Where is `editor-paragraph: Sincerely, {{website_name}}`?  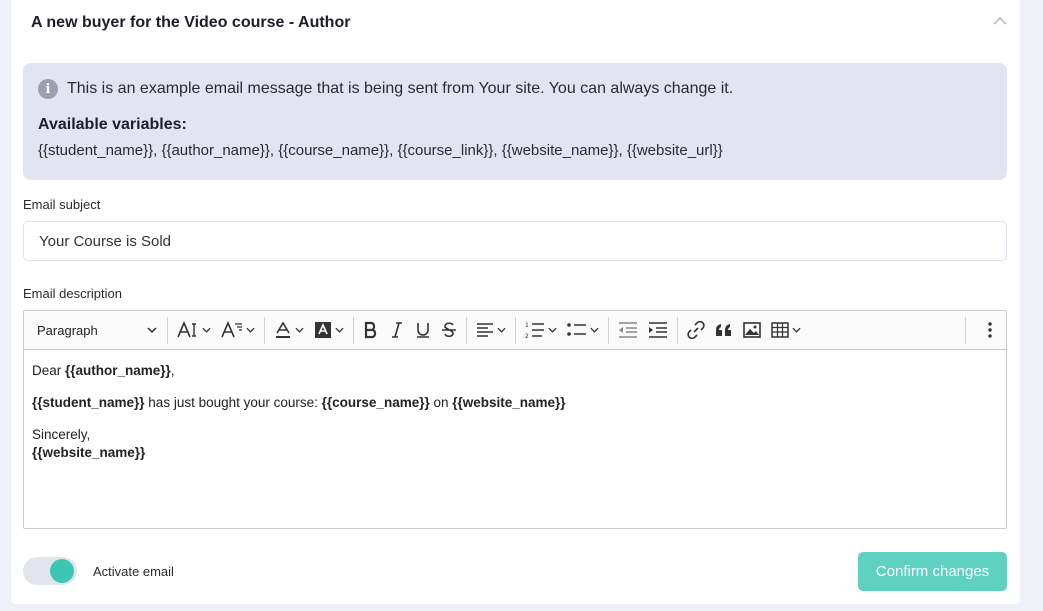 editor-paragraph: Sincerely, {{website_name}} is located at coordinates (89, 443).